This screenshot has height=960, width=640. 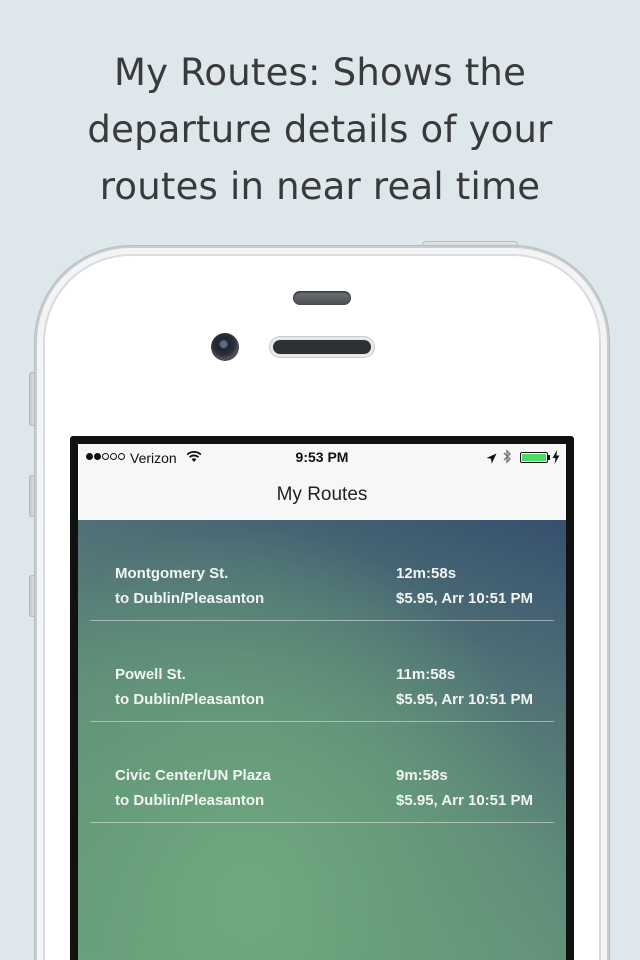 I want to click on page-title: My Routes, so click(x=322, y=494).